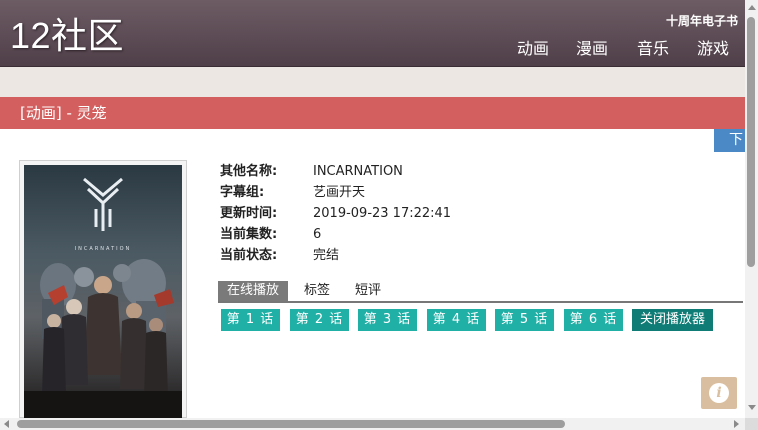 Image resolution: width=758 pixels, height=430 pixels. Describe the element at coordinates (242, 192) in the screenshot. I see `info-label: 字幕组:` at that location.